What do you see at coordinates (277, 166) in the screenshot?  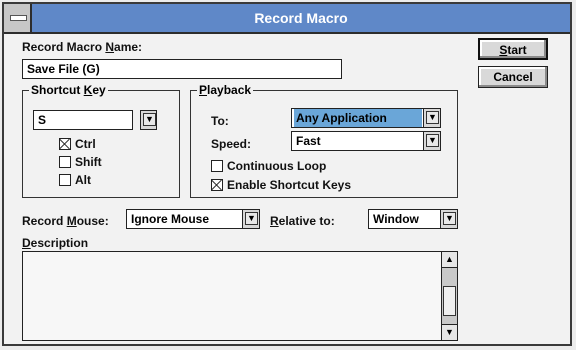 I see `continuous-loop-label: Continuous Loop` at bounding box center [277, 166].